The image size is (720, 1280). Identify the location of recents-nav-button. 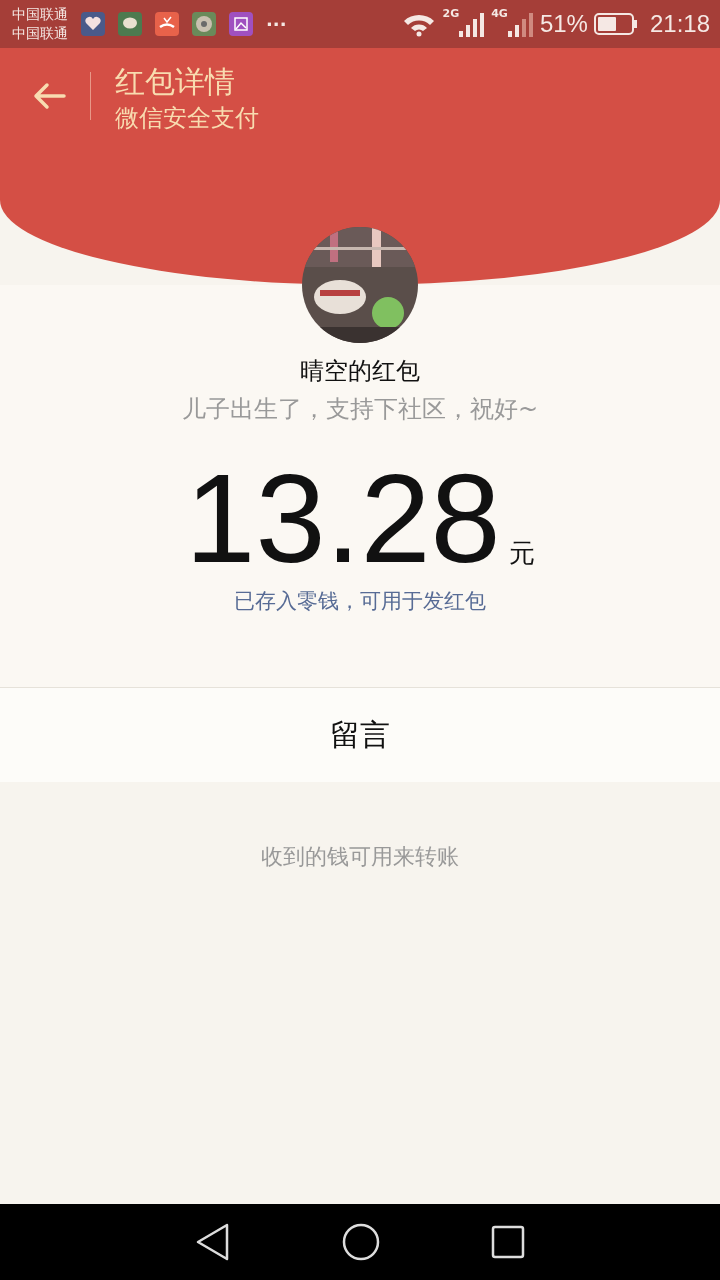
(507, 1242).